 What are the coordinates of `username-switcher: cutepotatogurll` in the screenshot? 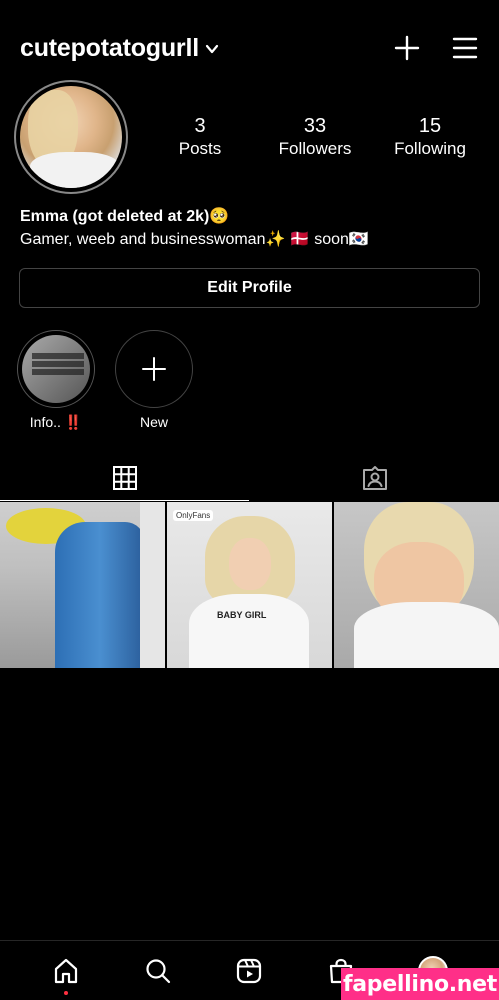 It's located at (119, 48).